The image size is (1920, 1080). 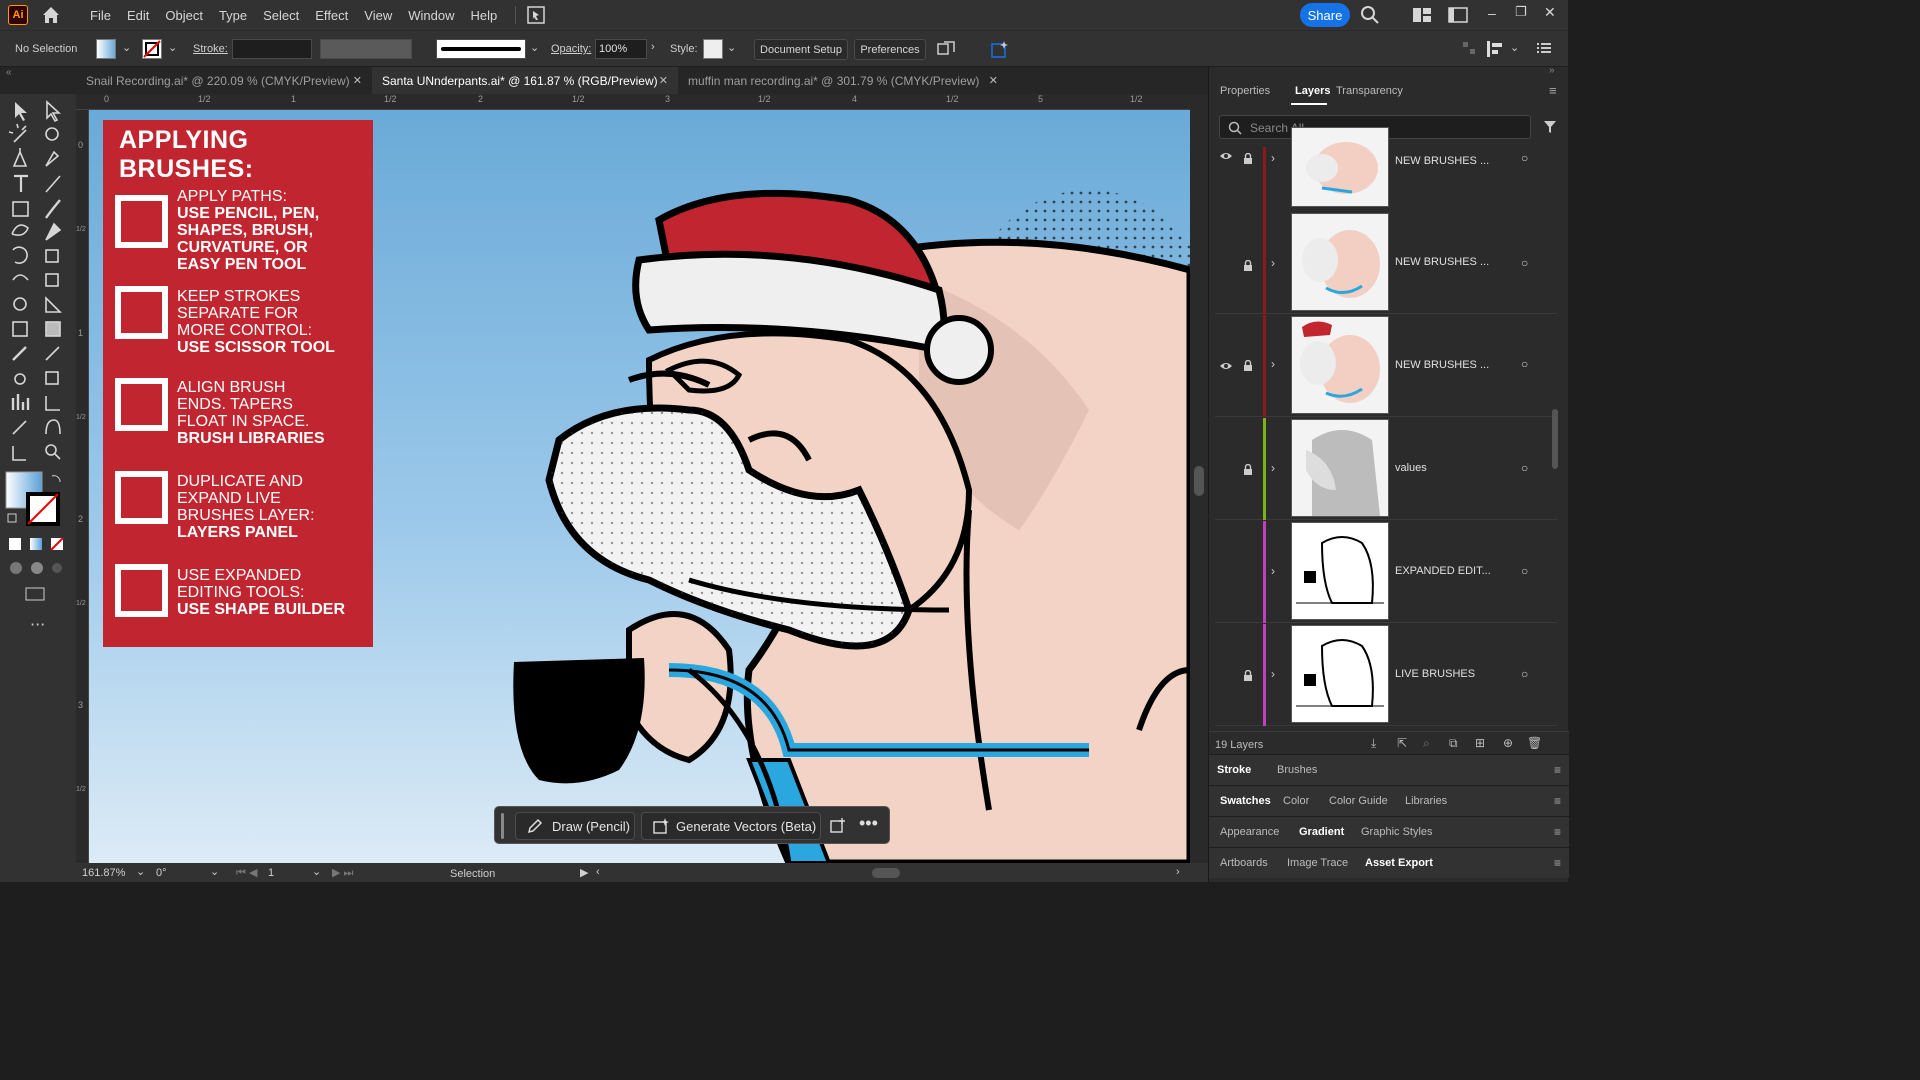 What do you see at coordinates (37, 624) in the screenshot?
I see `more-tools-icon: ···` at bounding box center [37, 624].